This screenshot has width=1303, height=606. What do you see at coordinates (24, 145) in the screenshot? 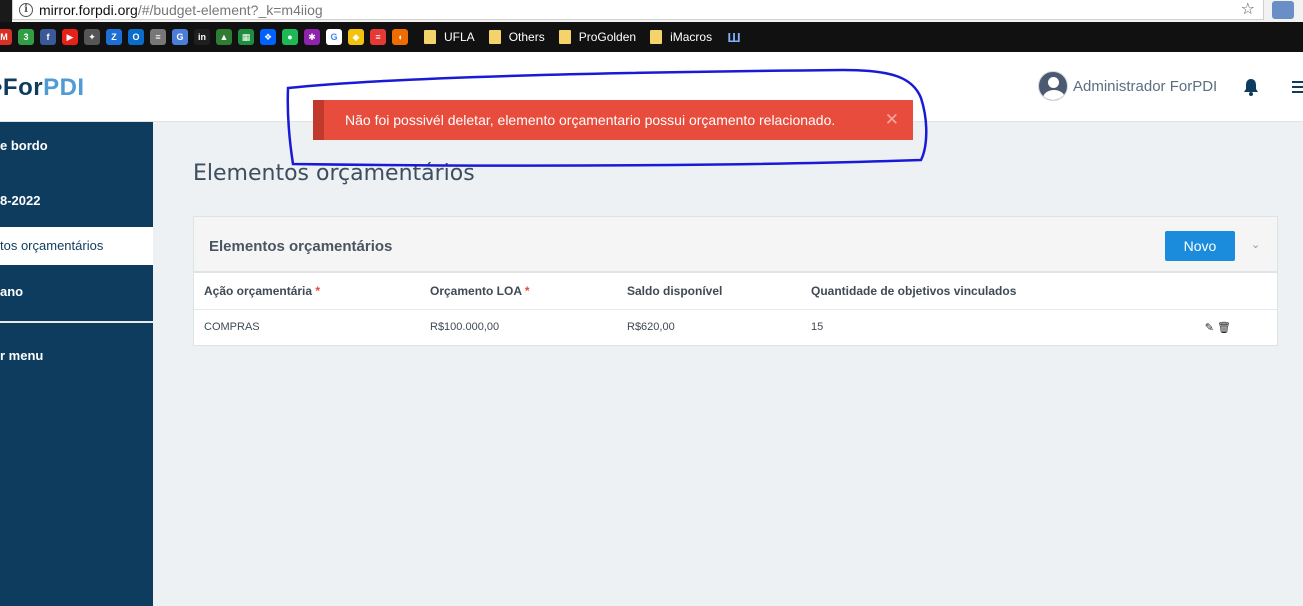
I see `sidebar-item-label: e bordo` at bounding box center [24, 145].